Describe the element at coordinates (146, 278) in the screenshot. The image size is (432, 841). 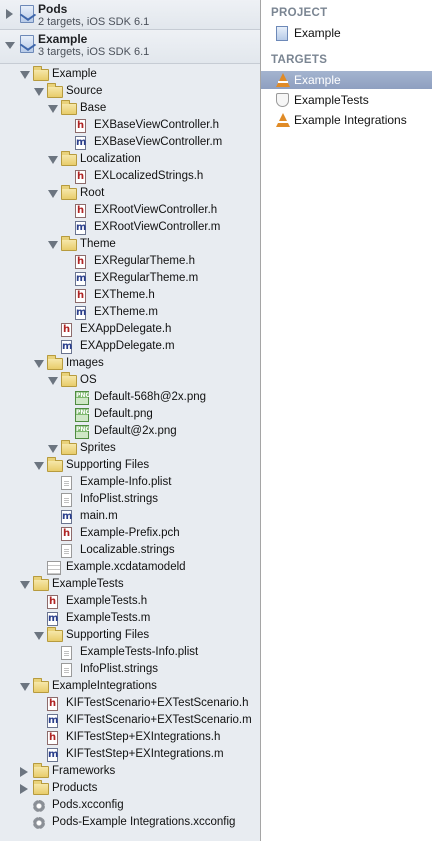
I see `tree-item-label: EXRegularTheme.m` at that location.